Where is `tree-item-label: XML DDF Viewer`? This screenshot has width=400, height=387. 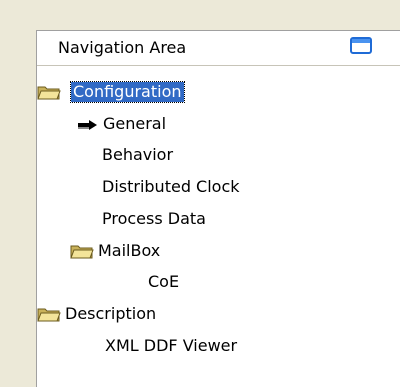 tree-item-label: XML DDF Viewer is located at coordinates (171, 345).